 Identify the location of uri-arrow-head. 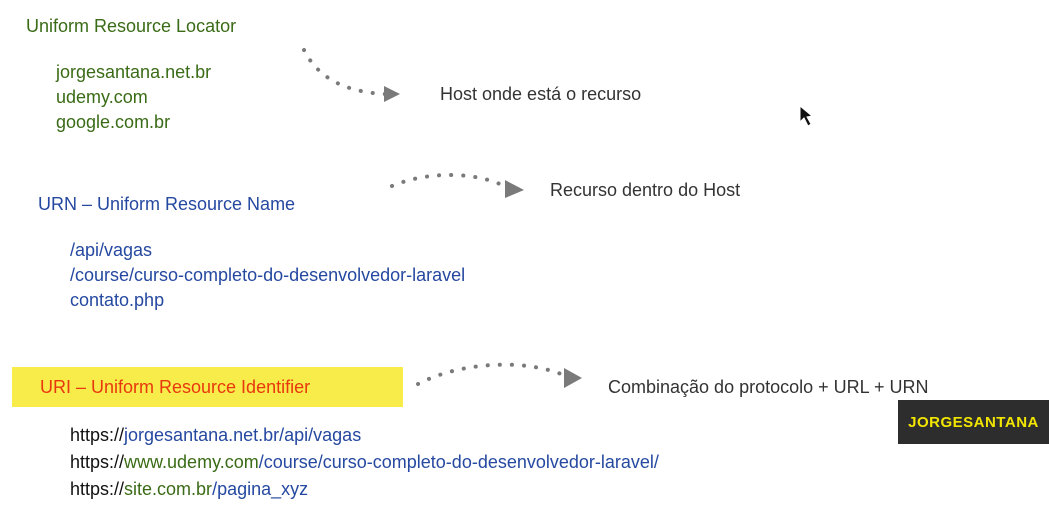
(573, 378).